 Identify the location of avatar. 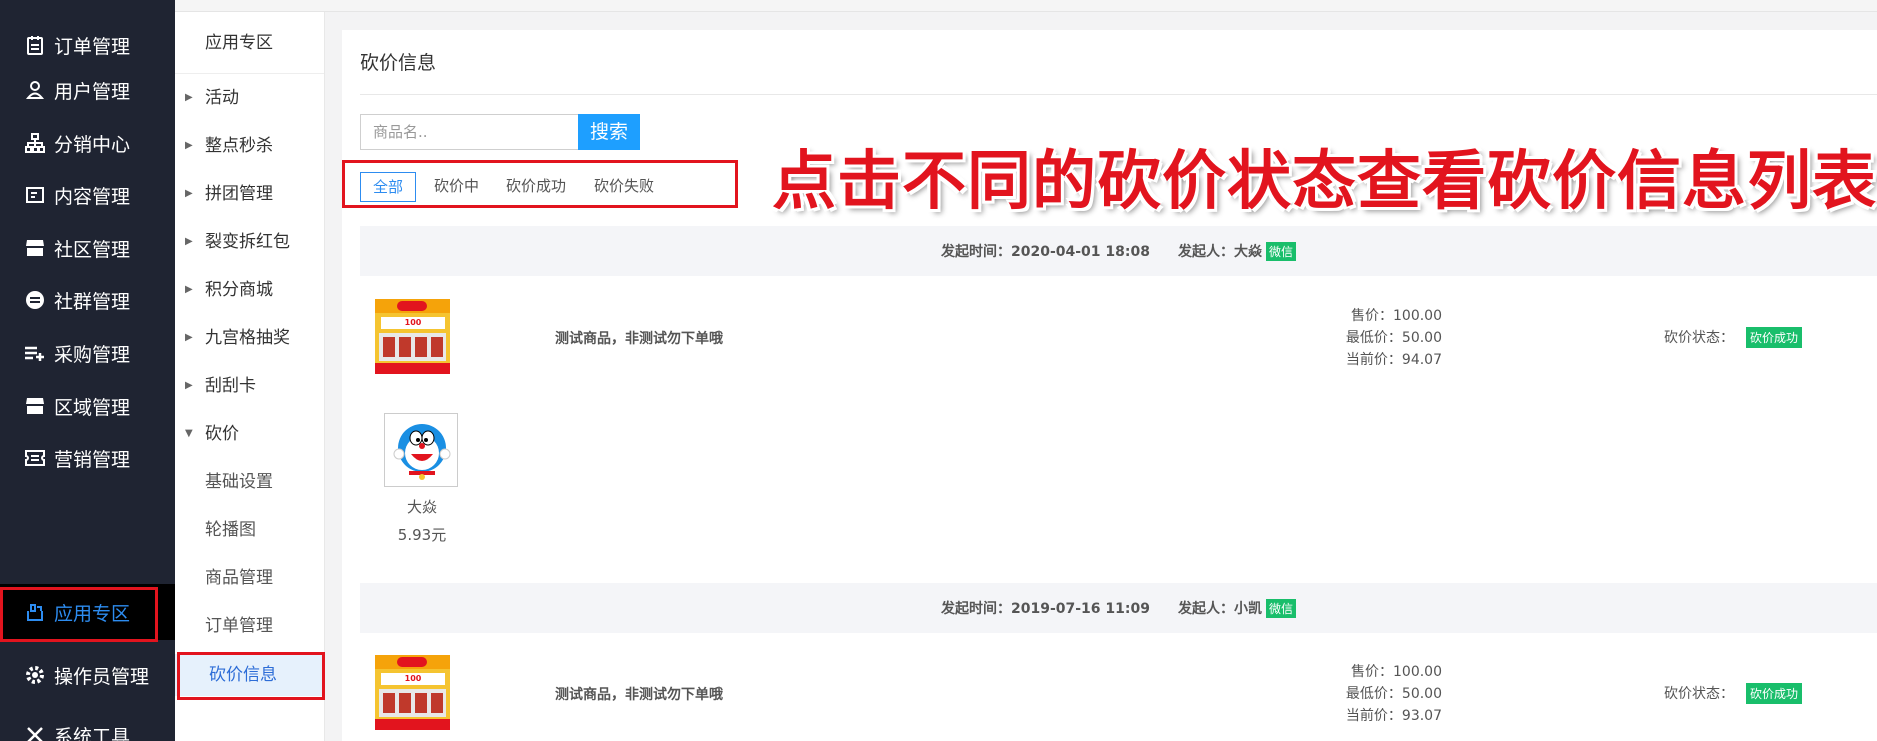
(421, 450).